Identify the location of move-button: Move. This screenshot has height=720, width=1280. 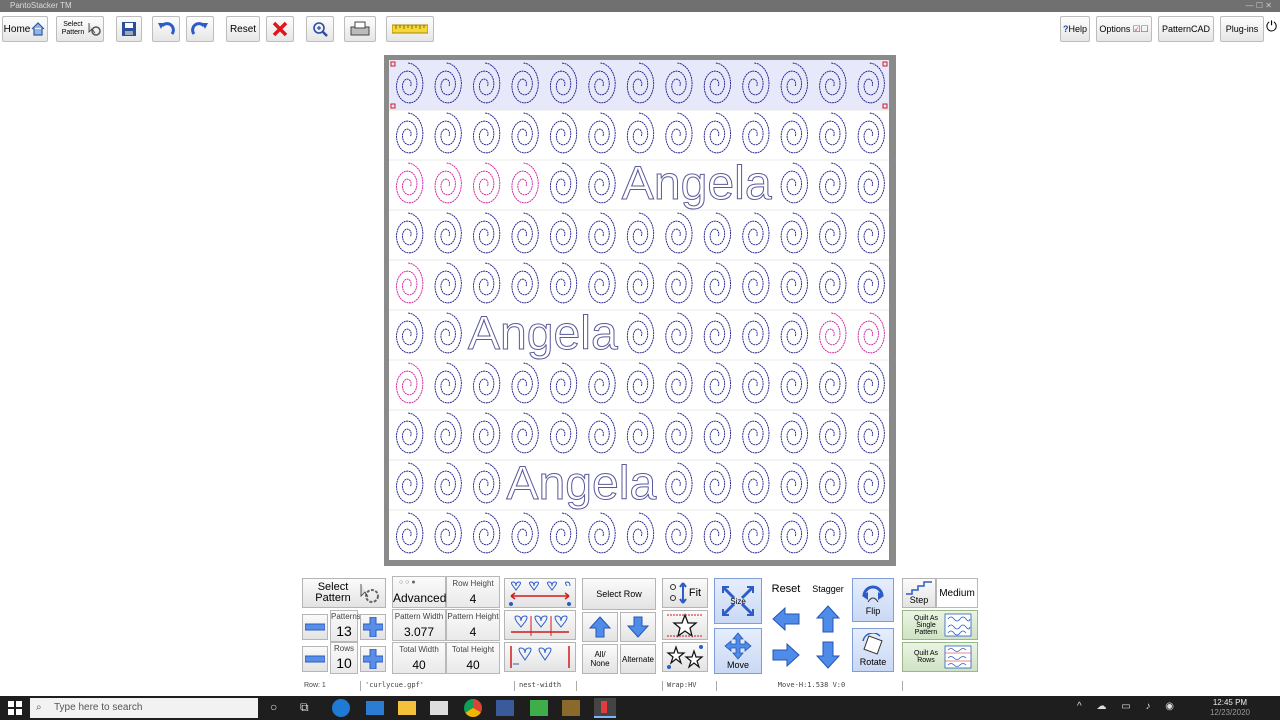
(738, 651).